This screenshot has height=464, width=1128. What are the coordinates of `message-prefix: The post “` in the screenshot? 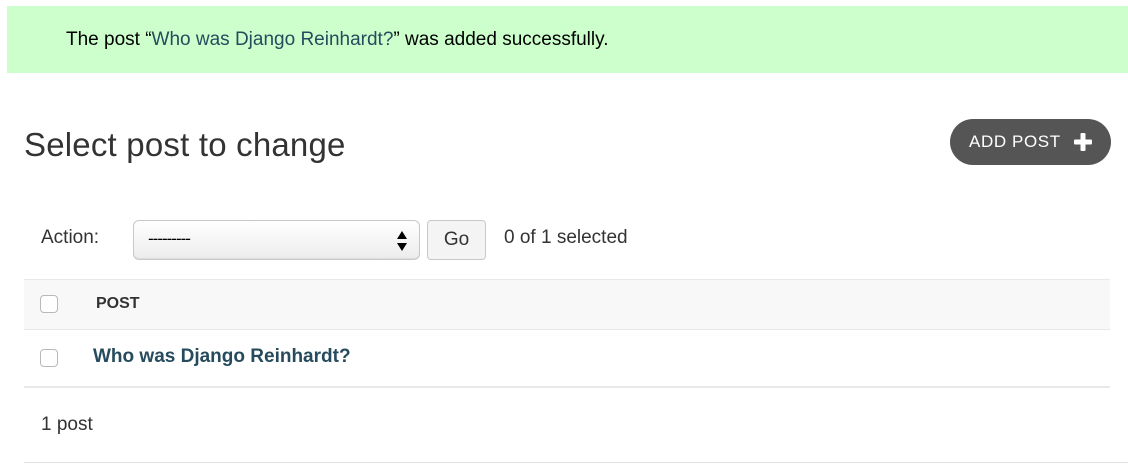 It's located at (109, 39).